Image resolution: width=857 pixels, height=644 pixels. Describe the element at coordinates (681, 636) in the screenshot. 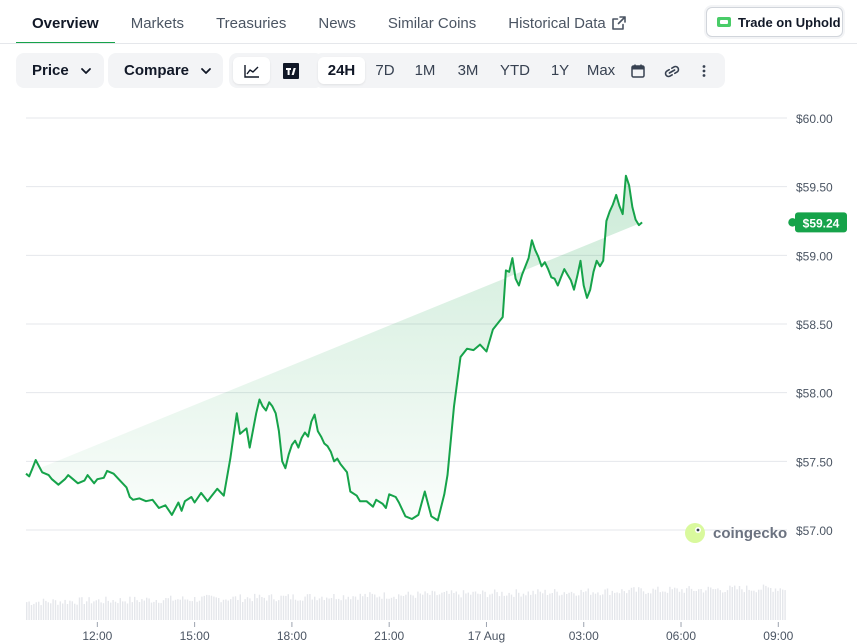

I see `x-tick-label: 06:00` at that location.